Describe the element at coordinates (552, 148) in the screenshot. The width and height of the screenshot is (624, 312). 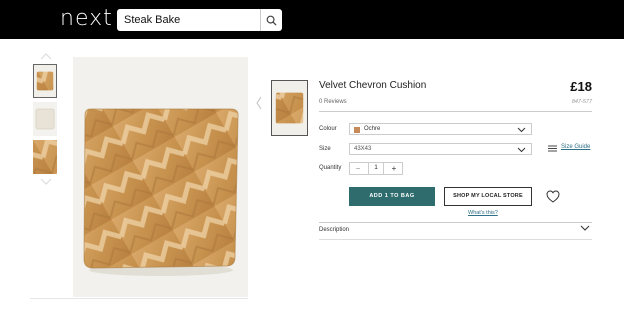
I see `ruler-icon` at that location.